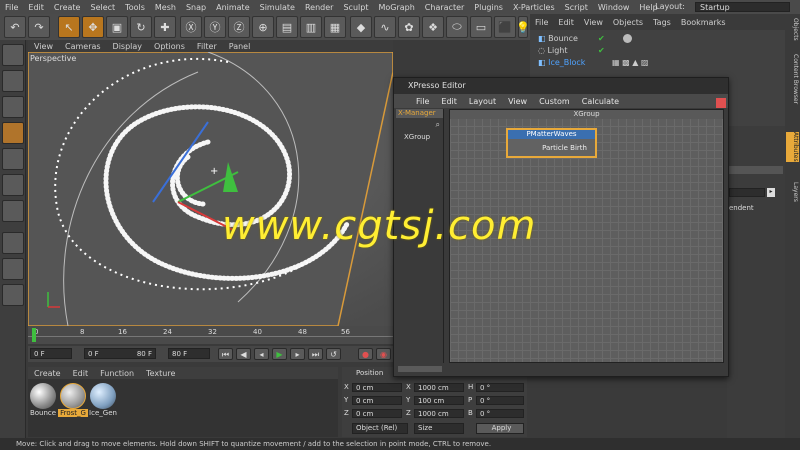 This screenshot has height=450, width=800. I want to click on om-menu-file: File, so click(541, 22).